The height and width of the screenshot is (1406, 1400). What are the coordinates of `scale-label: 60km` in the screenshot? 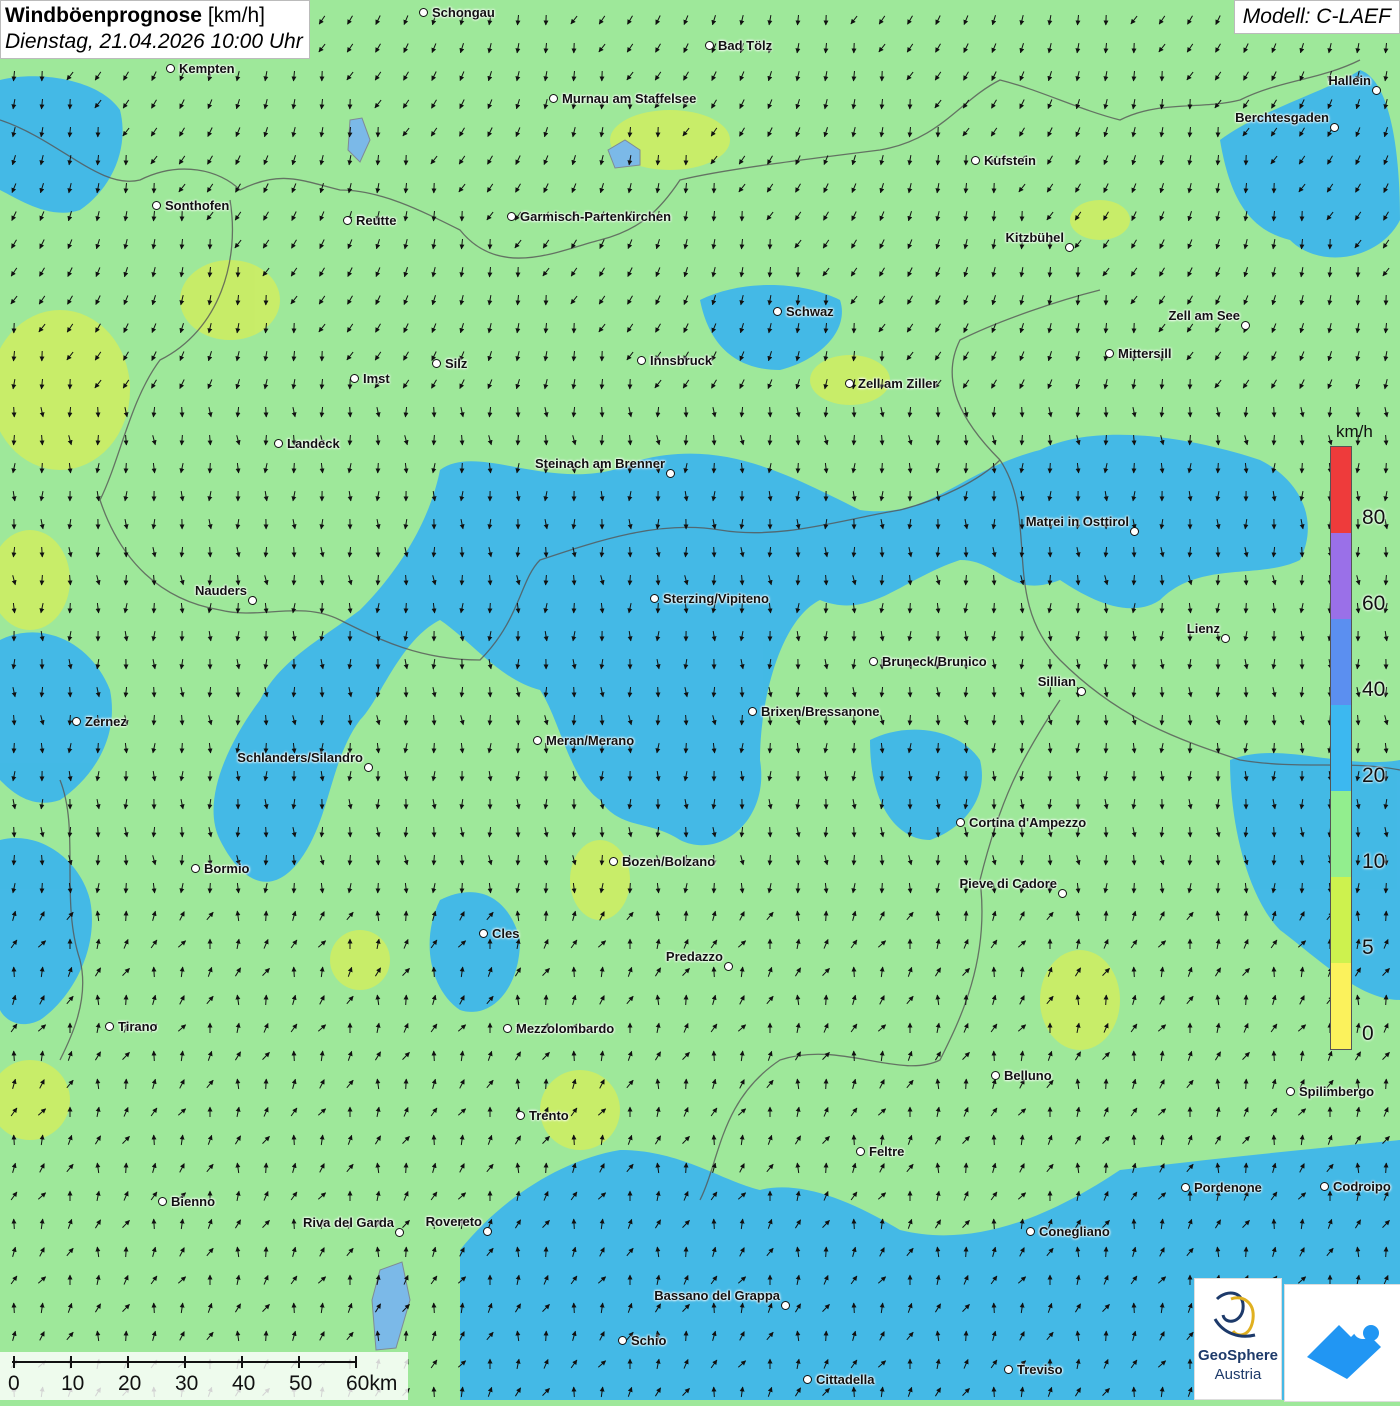 It's located at (371, 1384).